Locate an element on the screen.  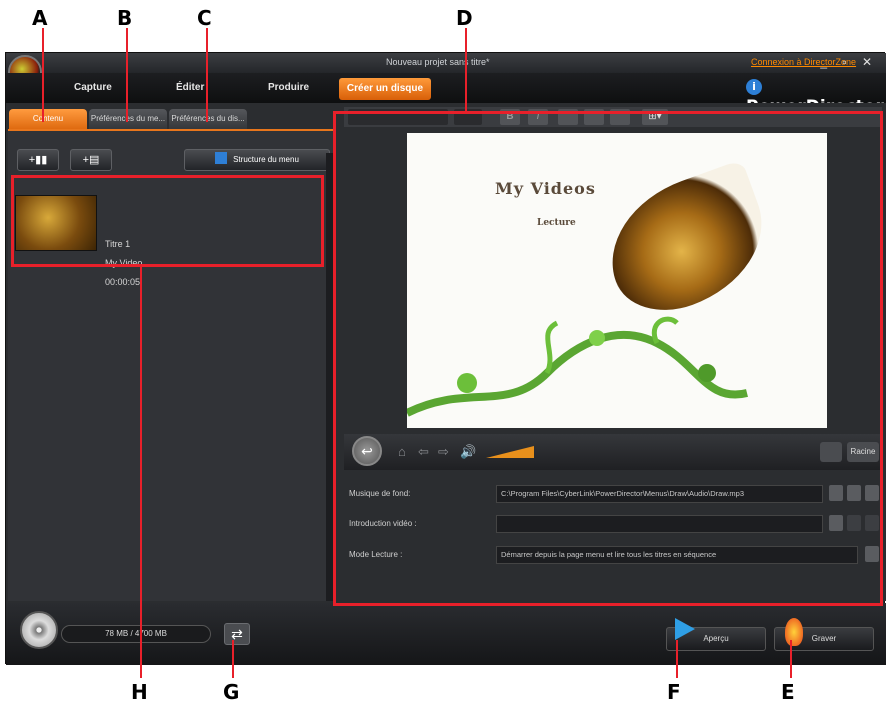
callout-e: E is located at coordinates (788, 692).